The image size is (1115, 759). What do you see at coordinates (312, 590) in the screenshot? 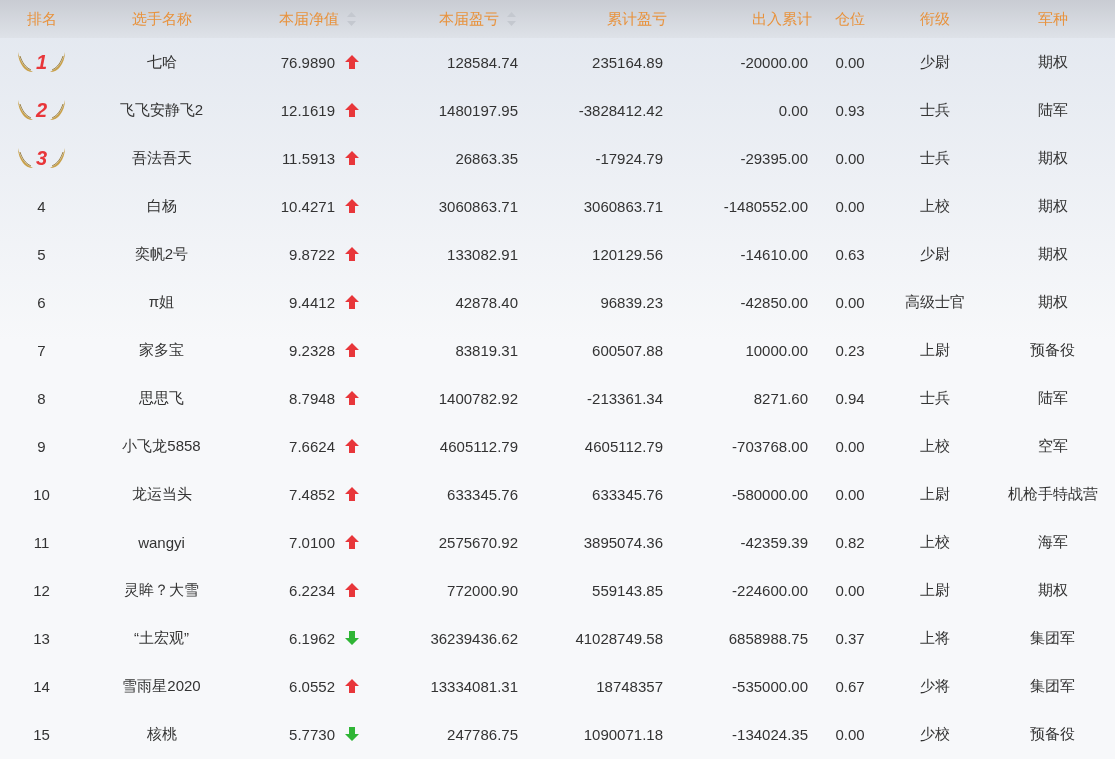
I see `net-value: 6.2234` at bounding box center [312, 590].